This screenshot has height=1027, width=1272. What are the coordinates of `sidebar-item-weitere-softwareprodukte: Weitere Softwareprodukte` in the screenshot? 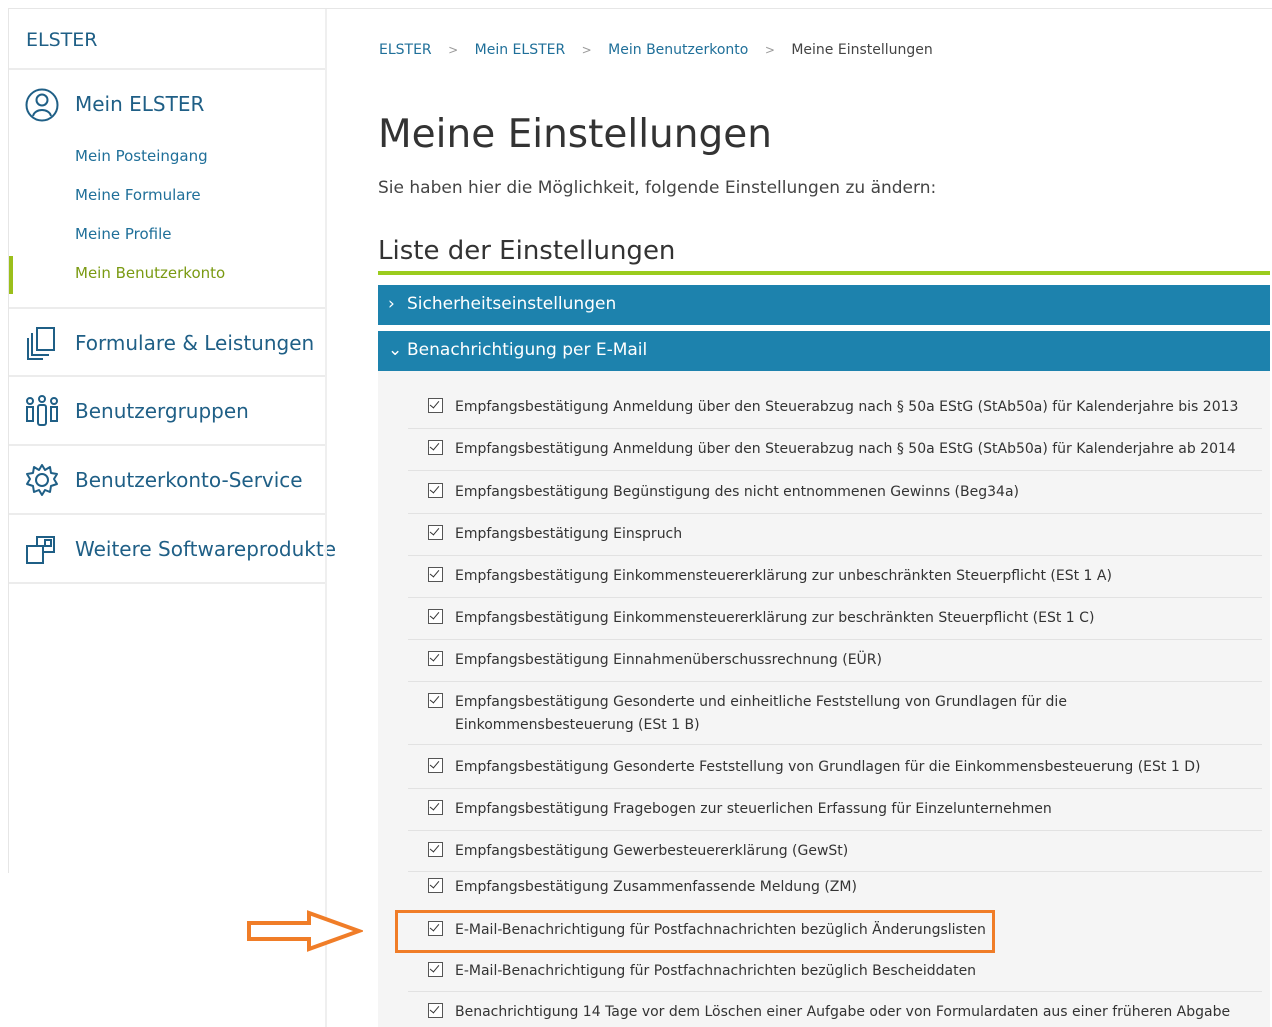 It's located at (172, 548).